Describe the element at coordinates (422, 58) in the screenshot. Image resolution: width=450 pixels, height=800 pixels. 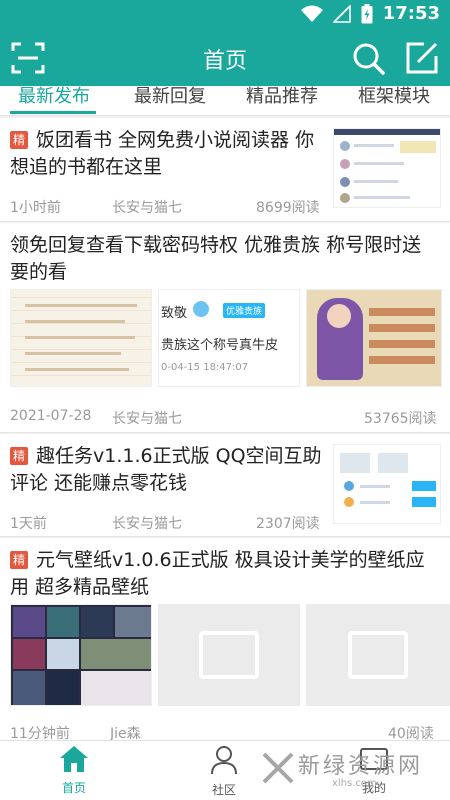
I see `compose-icon` at that location.